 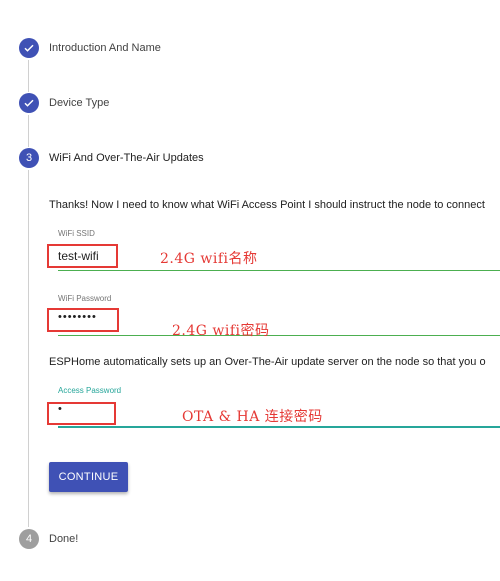 I want to click on step-1-check-icon, so click(x=29, y=48).